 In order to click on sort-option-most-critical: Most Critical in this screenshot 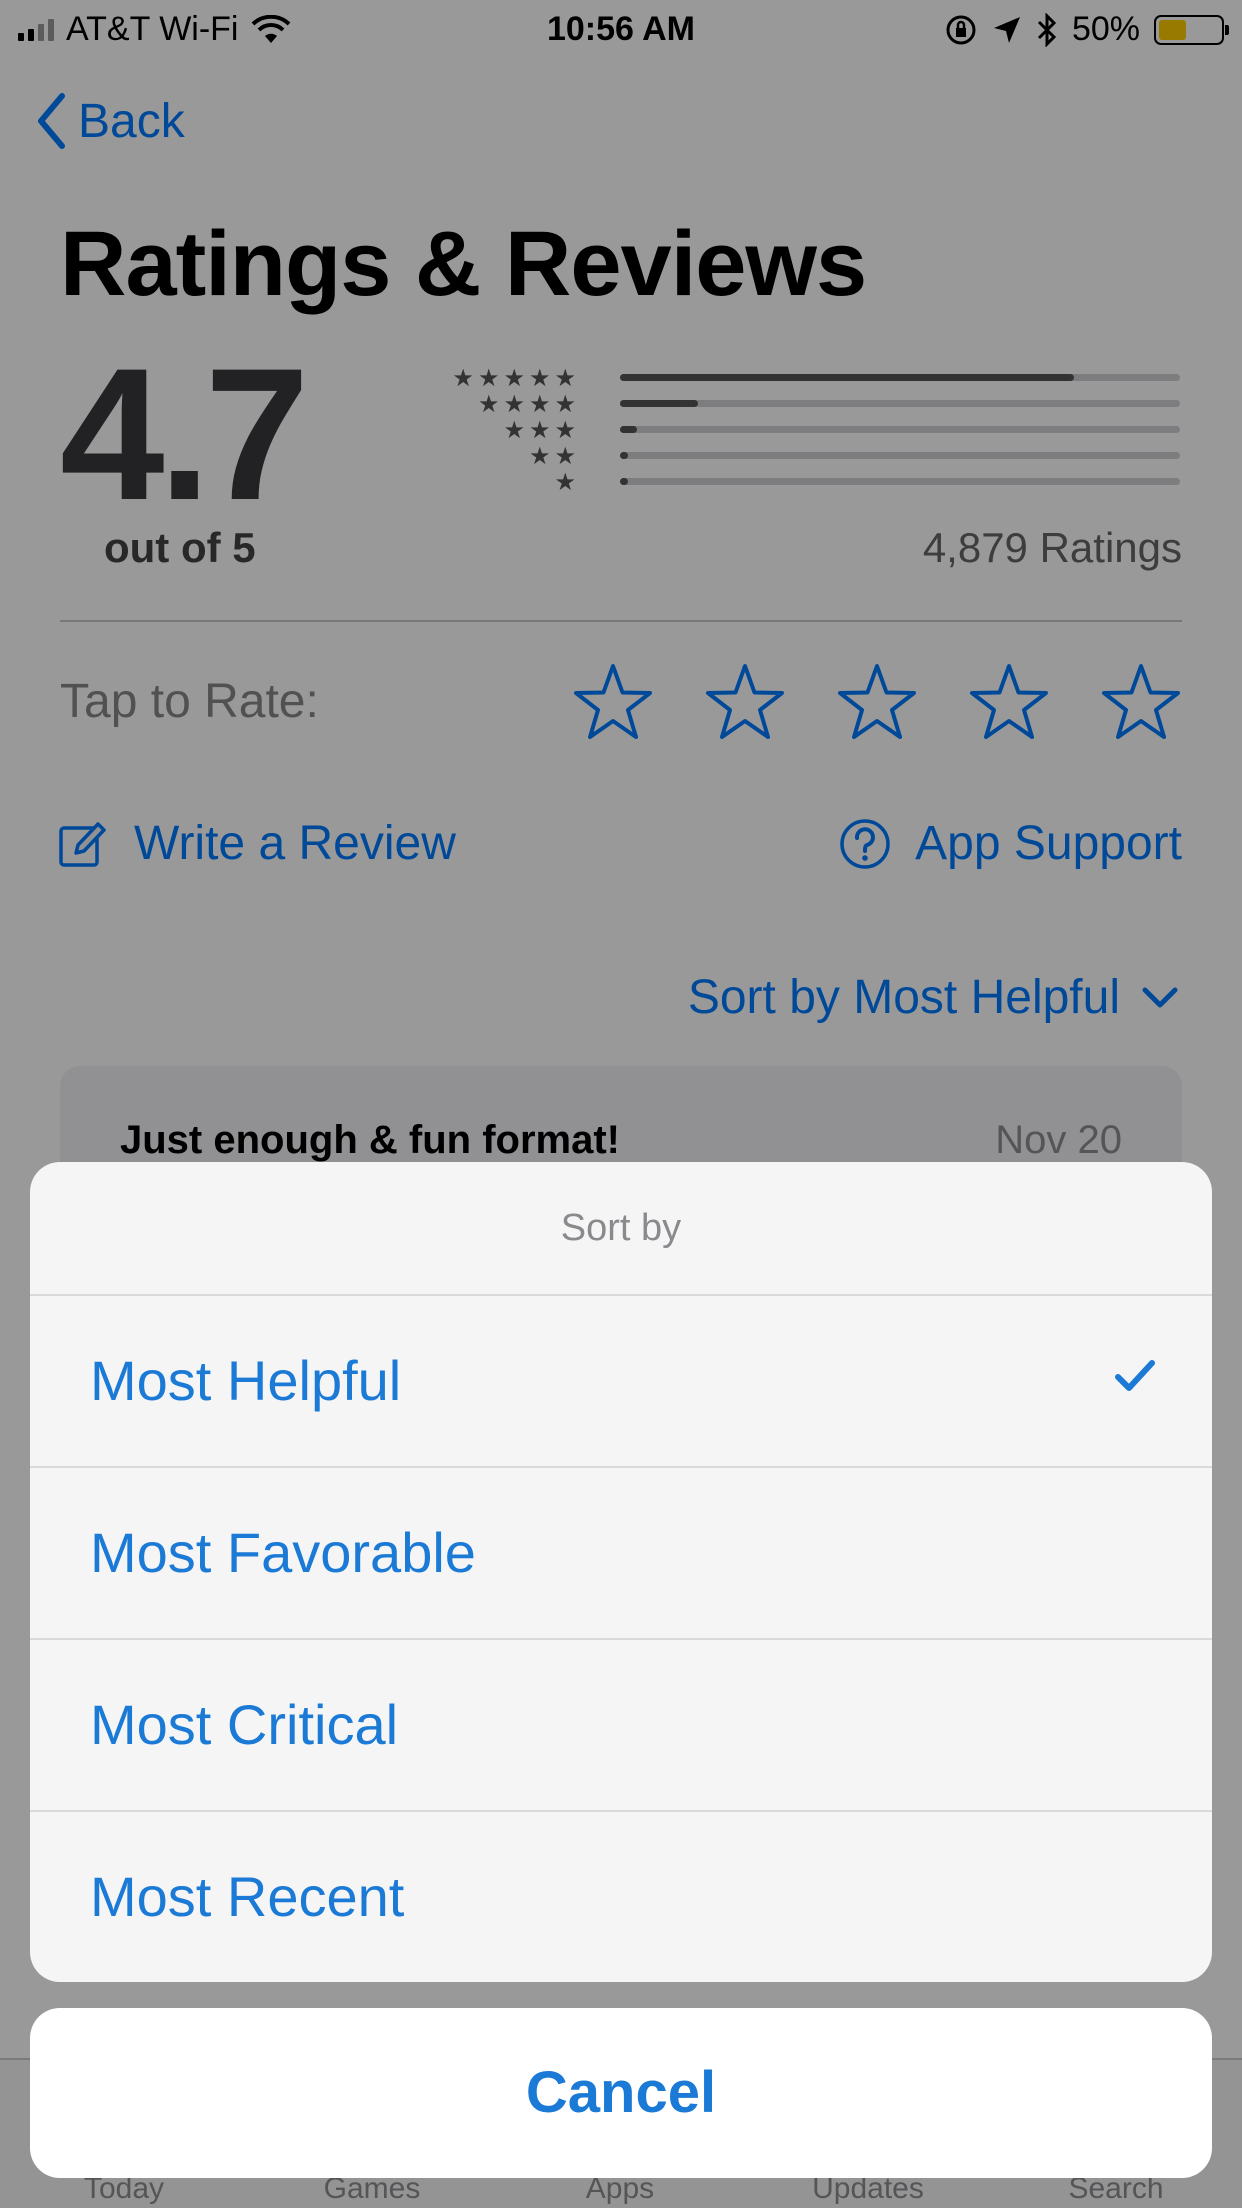, I will do `click(621, 1725)`.